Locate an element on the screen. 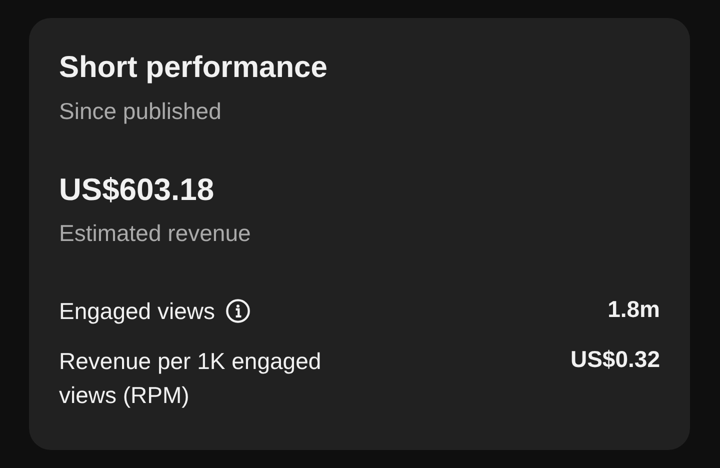  metric-value: US$0.32 is located at coordinates (615, 359).